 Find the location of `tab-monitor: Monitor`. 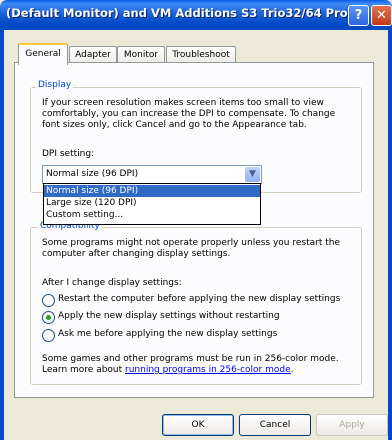

tab-monitor: Monitor is located at coordinates (141, 54).